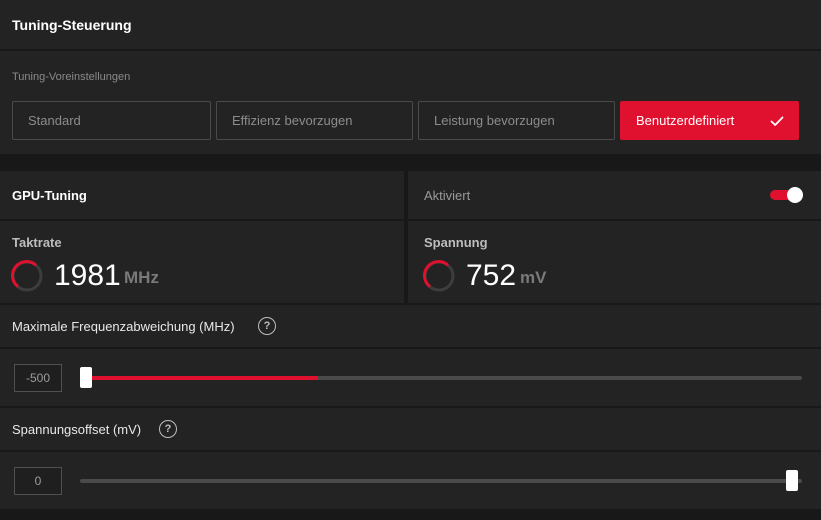  What do you see at coordinates (77, 429) in the screenshot?
I see `voltage-offset-title: Spannungsoffset (mV)` at bounding box center [77, 429].